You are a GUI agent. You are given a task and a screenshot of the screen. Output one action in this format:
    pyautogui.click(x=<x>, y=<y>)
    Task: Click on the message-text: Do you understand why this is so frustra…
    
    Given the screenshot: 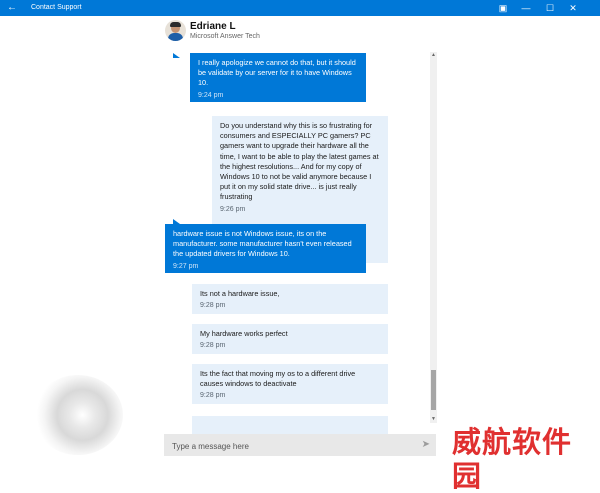 What is the action you would take?
    pyautogui.click(x=299, y=161)
    